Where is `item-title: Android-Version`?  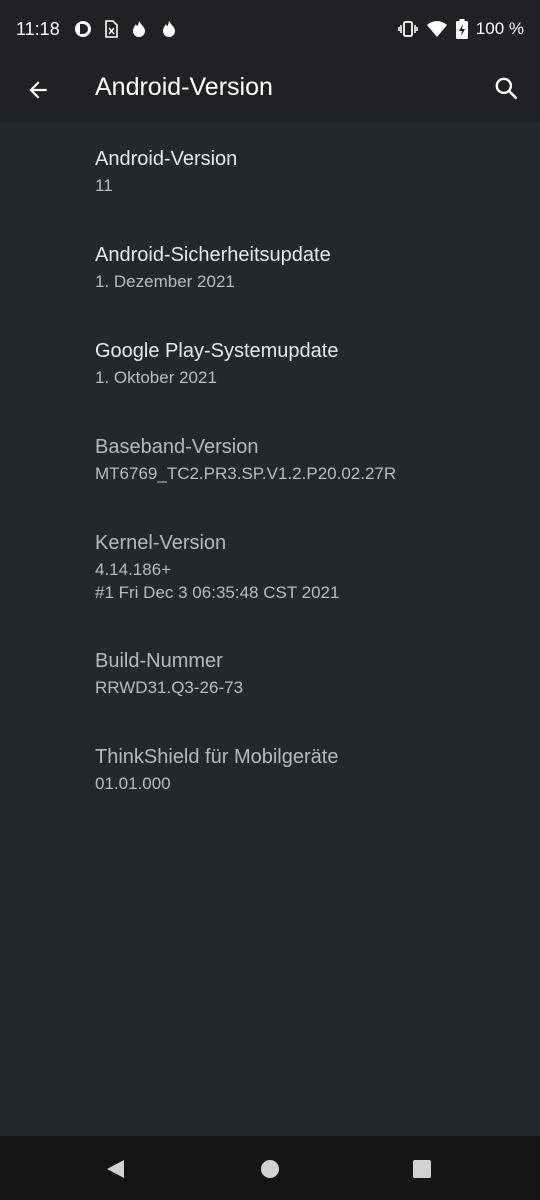 item-title: Android-Version is located at coordinates (166, 159).